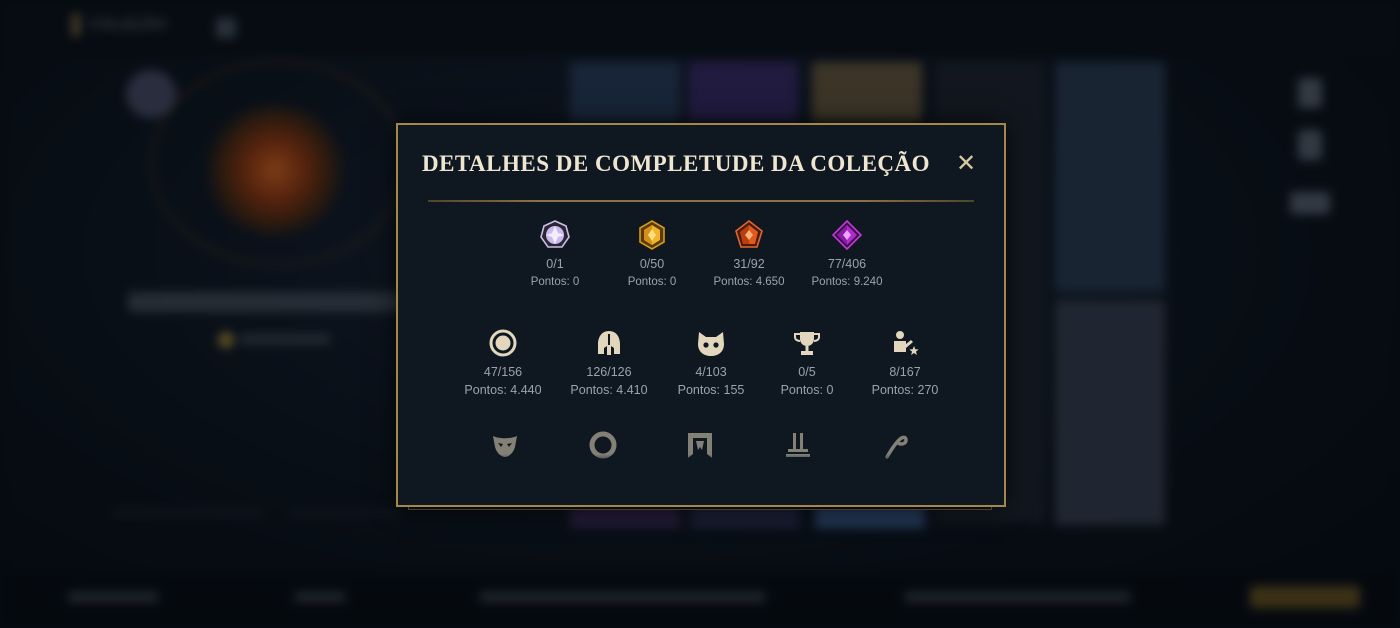  I want to click on stat-count: 77/406, so click(847, 264).